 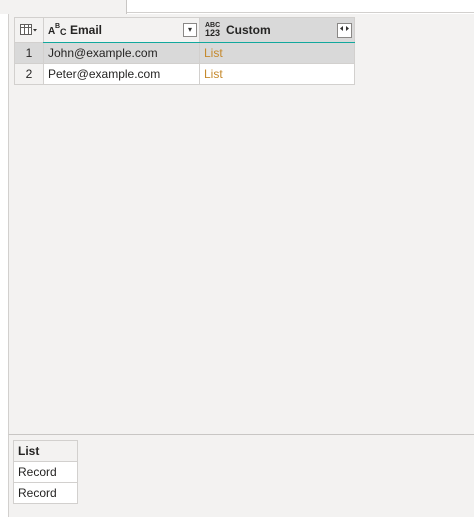 I want to click on table-icon, so click(x=29, y=30).